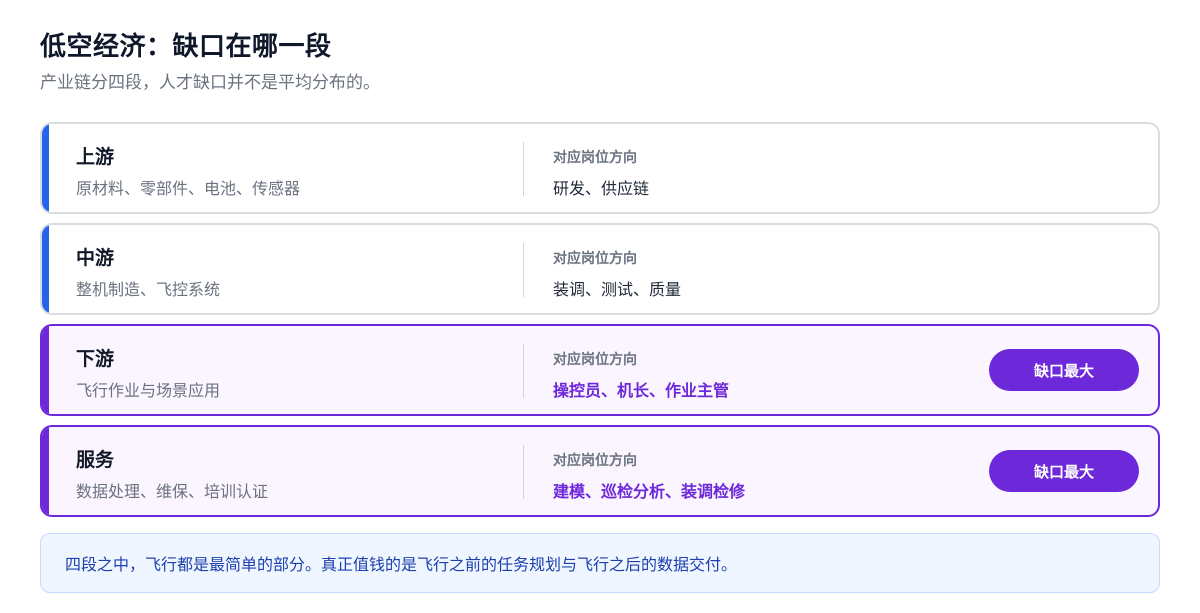 The width and height of the screenshot is (1200, 613). What do you see at coordinates (186, 47) in the screenshot?
I see `page-title: 低空经济：缺口在哪一段` at bounding box center [186, 47].